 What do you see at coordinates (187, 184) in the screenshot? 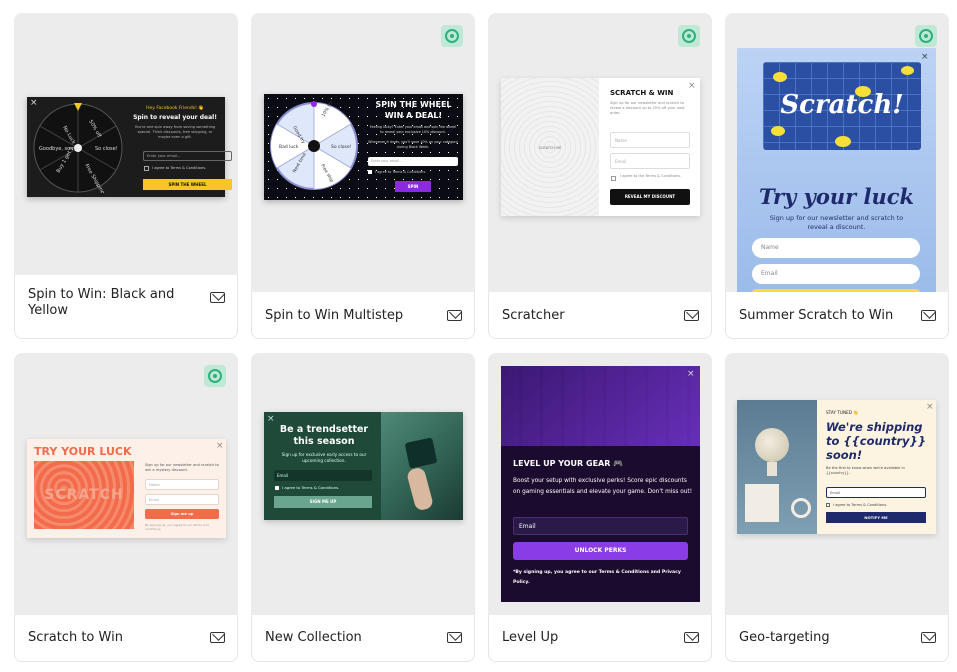
I see `spin-button: SPIN THE WHEEL` at bounding box center [187, 184].